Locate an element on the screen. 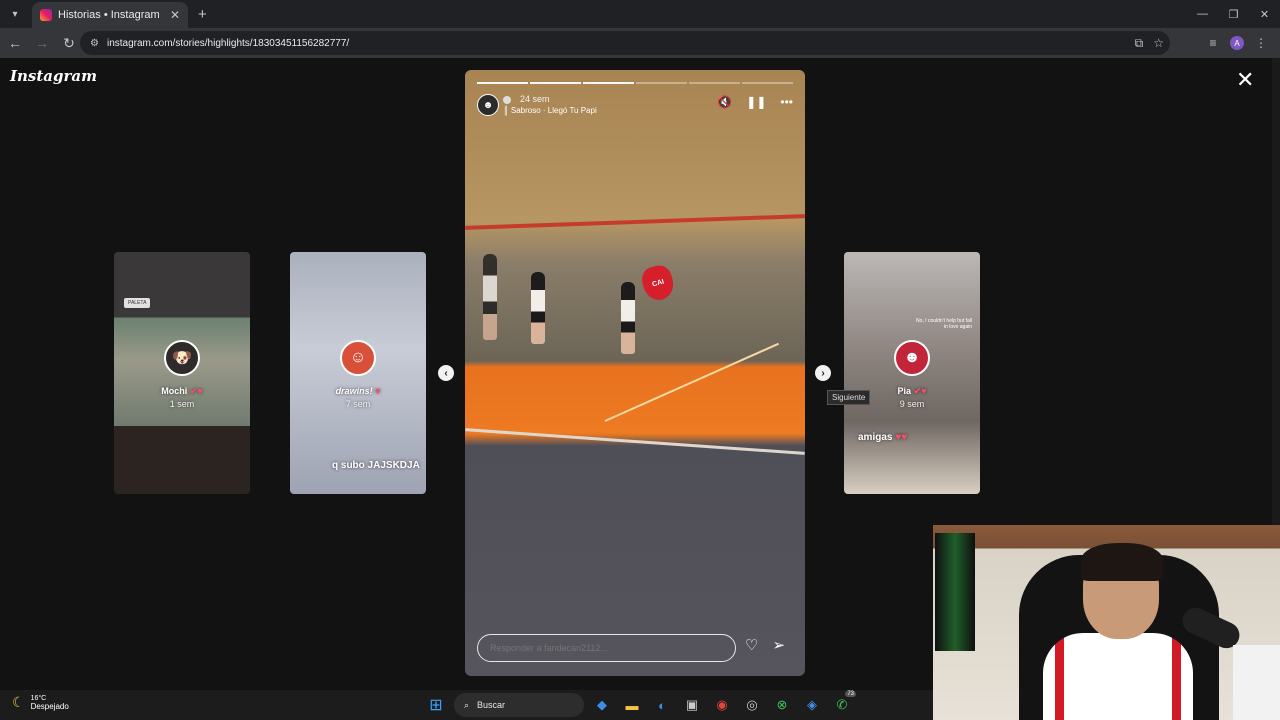 Image resolution: width=1280 pixels, height=720 pixels. more-icon: ••• is located at coordinates (786, 102).